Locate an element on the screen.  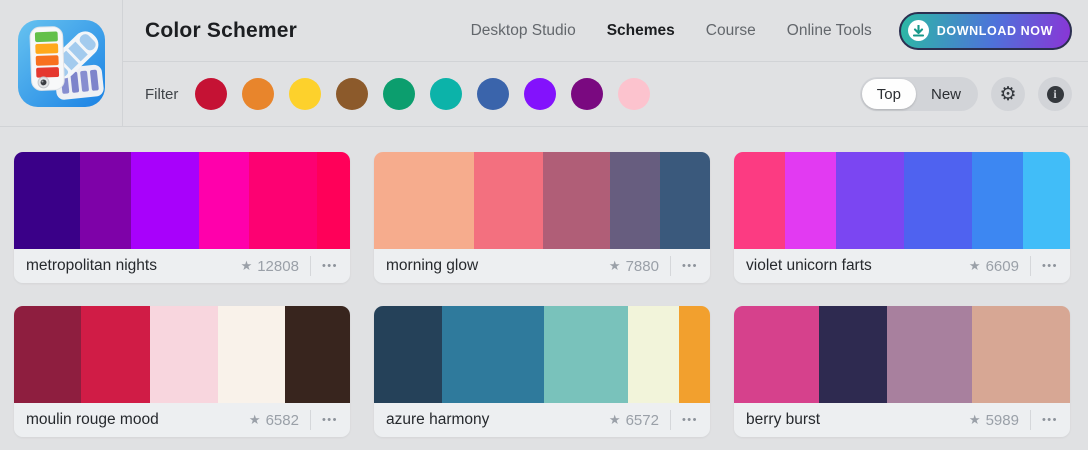
palette-name: berry burst is located at coordinates (857, 420).